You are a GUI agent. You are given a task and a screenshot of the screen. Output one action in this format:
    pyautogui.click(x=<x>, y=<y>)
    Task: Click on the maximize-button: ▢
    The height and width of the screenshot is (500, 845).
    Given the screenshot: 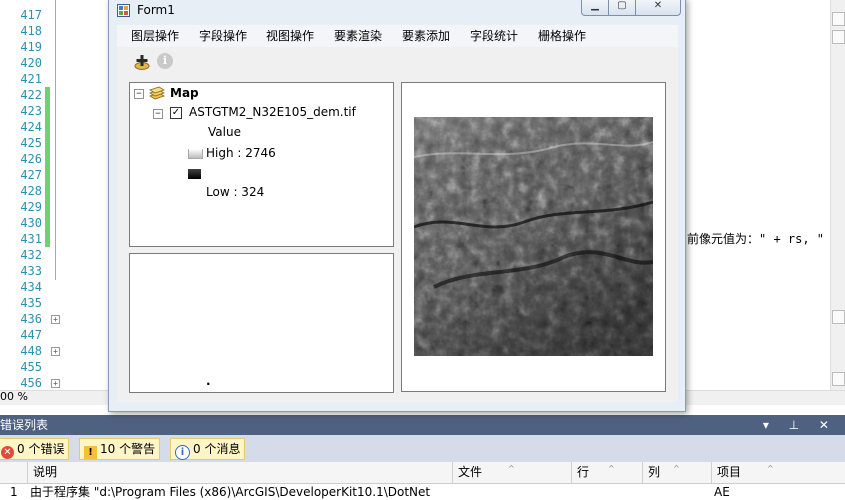 What is the action you would take?
    pyautogui.click(x=622, y=8)
    